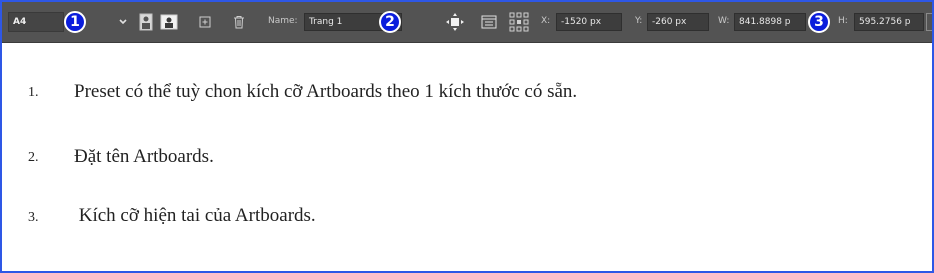 The height and width of the screenshot is (273, 934). Describe the element at coordinates (33, 217) in the screenshot. I see `list-item-number: 3.` at that location.